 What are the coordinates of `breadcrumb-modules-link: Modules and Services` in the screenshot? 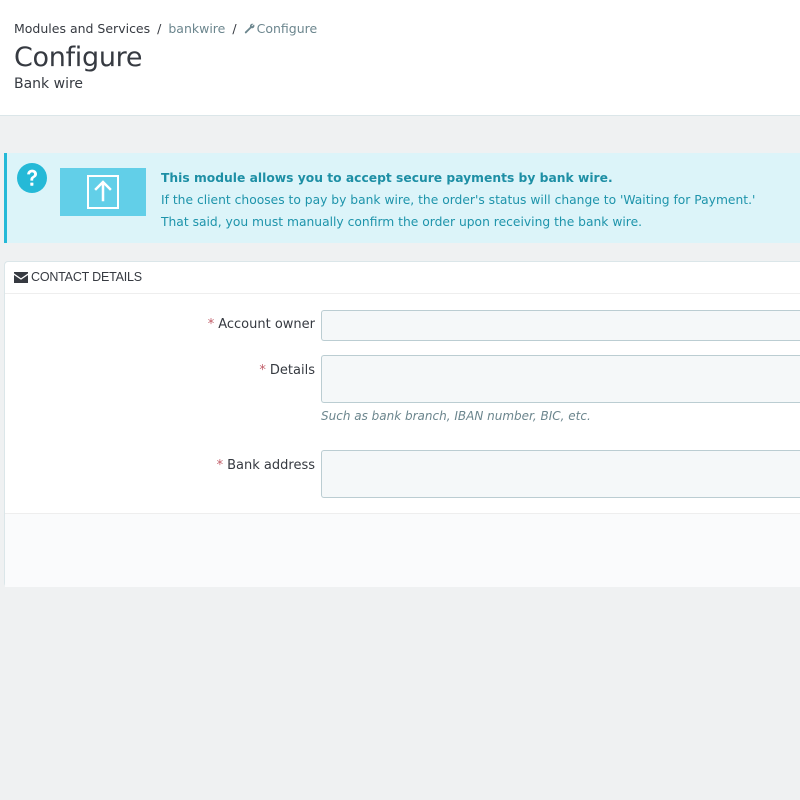 It's located at (82, 28).